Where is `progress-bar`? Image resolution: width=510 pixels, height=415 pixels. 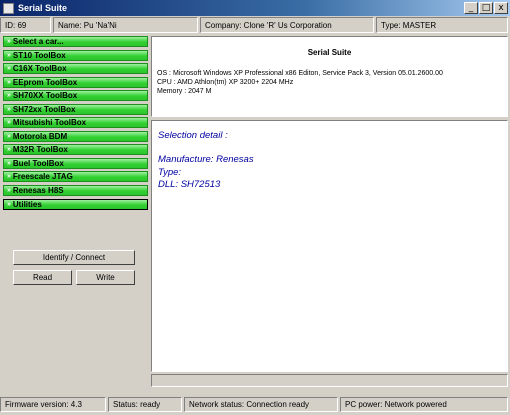 progress-bar is located at coordinates (329, 380).